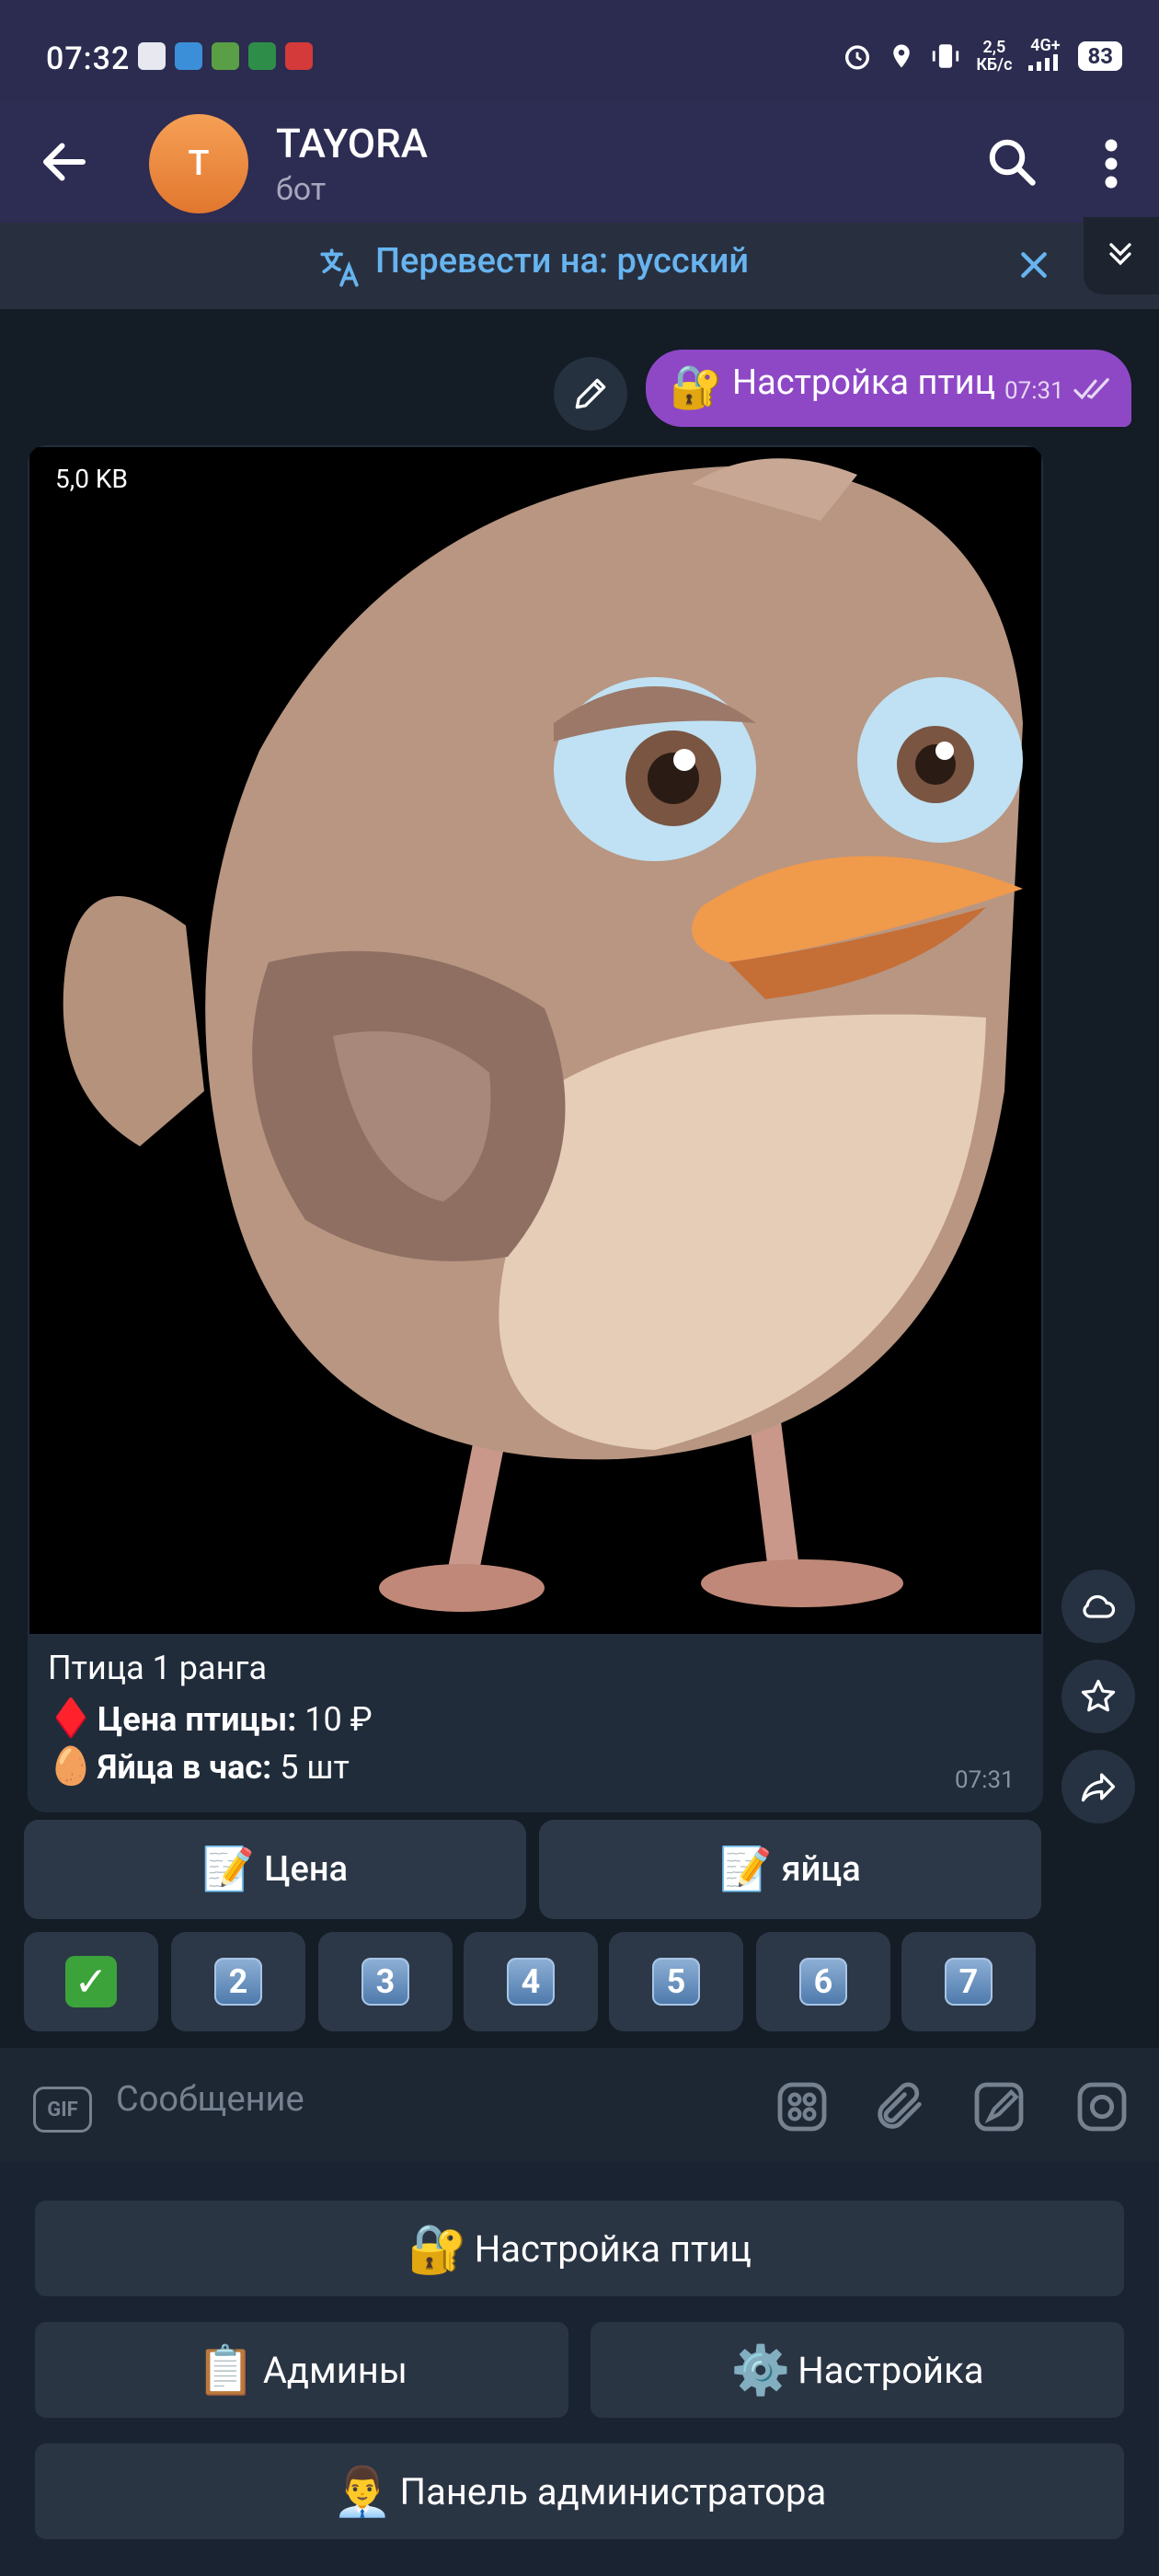  What do you see at coordinates (88, 58) in the screenshot?
I see `status-time: 07:32` at bounding box center [88, 58].